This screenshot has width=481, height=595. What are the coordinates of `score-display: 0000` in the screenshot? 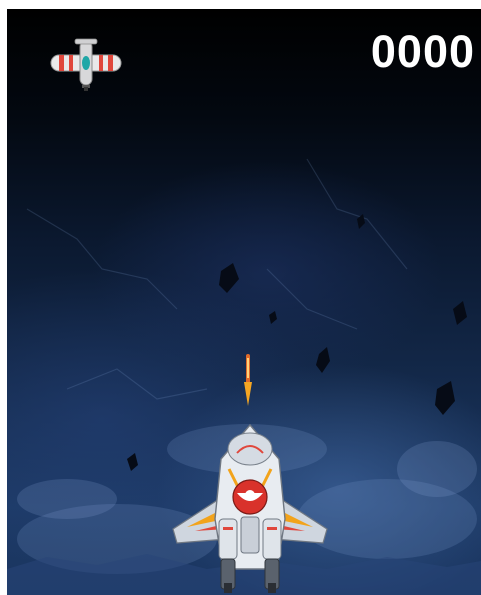 It's located at (422, 51).